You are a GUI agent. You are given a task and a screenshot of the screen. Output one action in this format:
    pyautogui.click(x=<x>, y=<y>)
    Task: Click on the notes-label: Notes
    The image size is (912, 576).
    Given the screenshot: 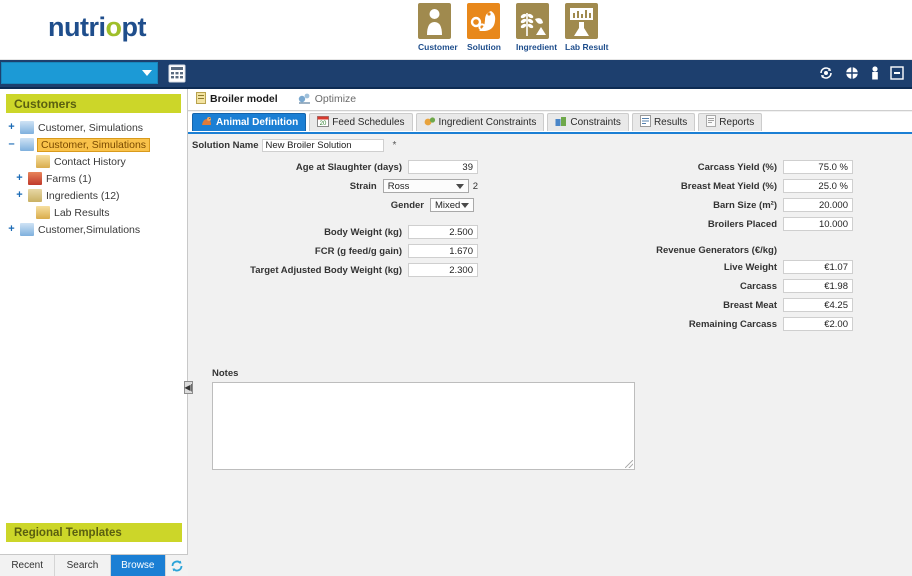 What is the action you would take?
    pyautogui.click(x=225, y=373)
    